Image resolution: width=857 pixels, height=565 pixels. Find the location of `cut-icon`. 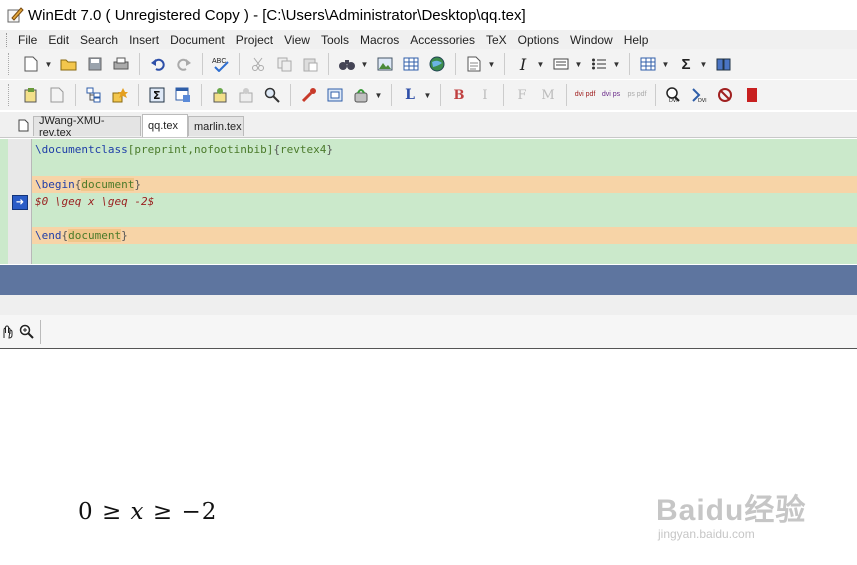

cut-icon is located at coordinates (258, 64).